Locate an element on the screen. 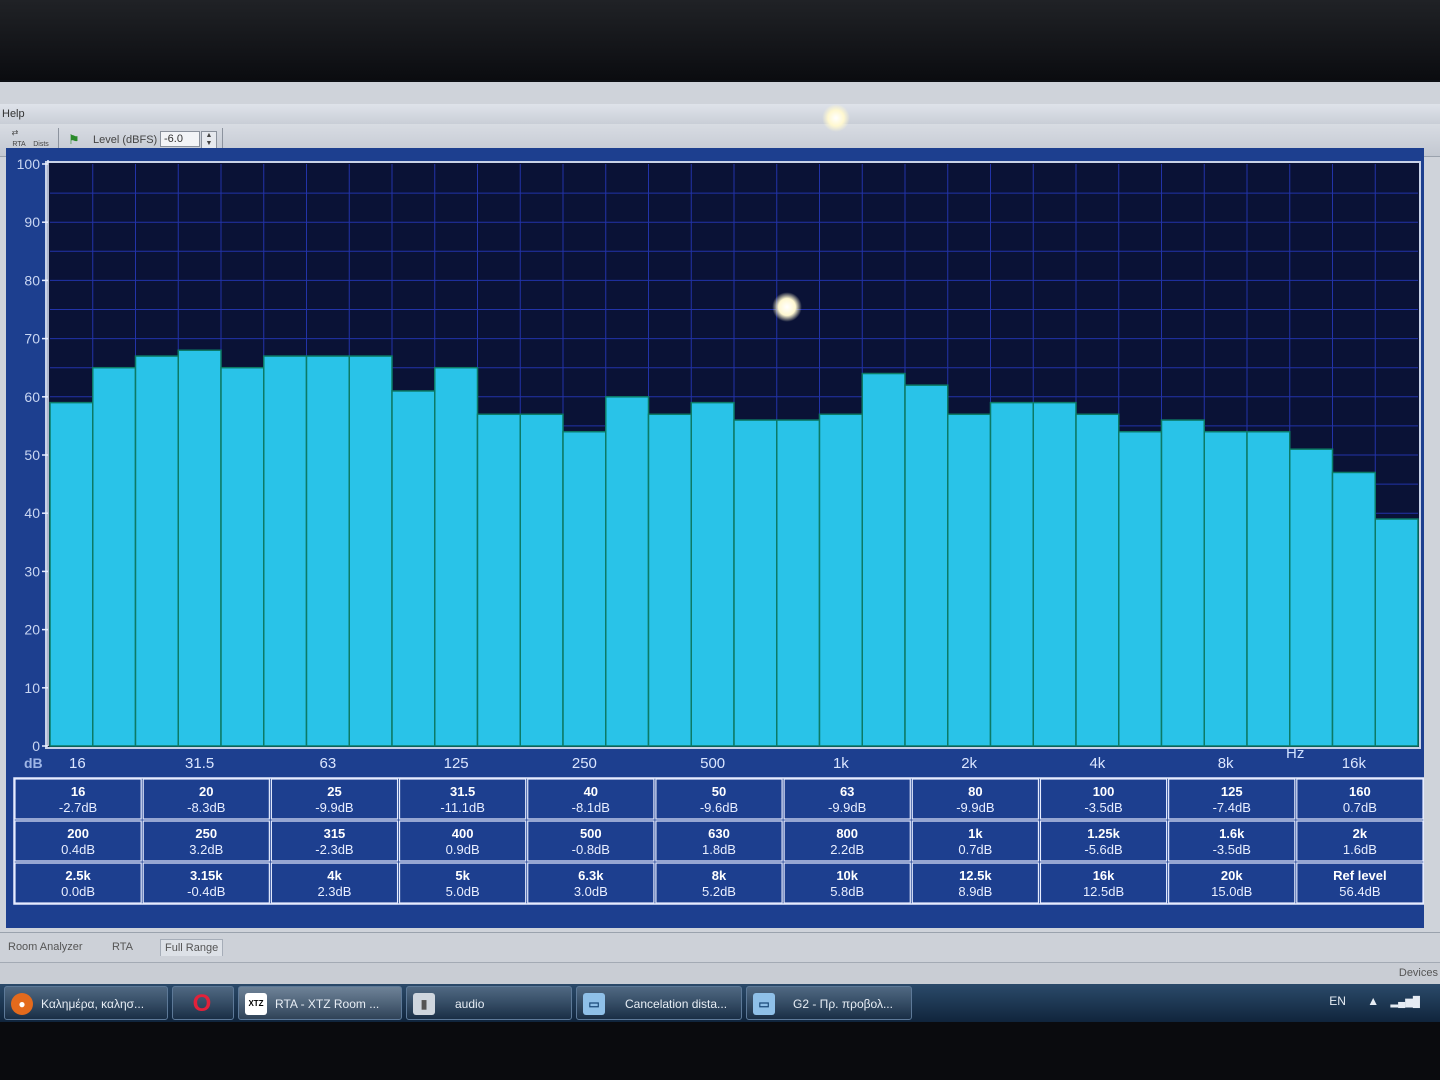 The height and width of the screenshot is (1080, 1440). flag-icon: ⚑ is located at coordinates (75, 140).